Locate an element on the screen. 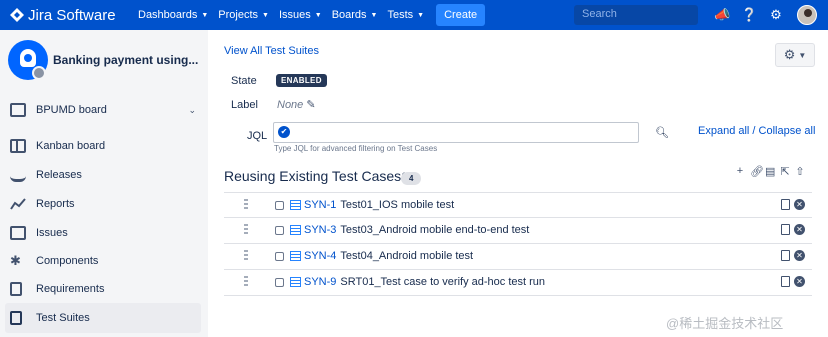 This screenshot has width=828, height=337. sidebar-item-issues: Issues is located at coordinates (105, 233).